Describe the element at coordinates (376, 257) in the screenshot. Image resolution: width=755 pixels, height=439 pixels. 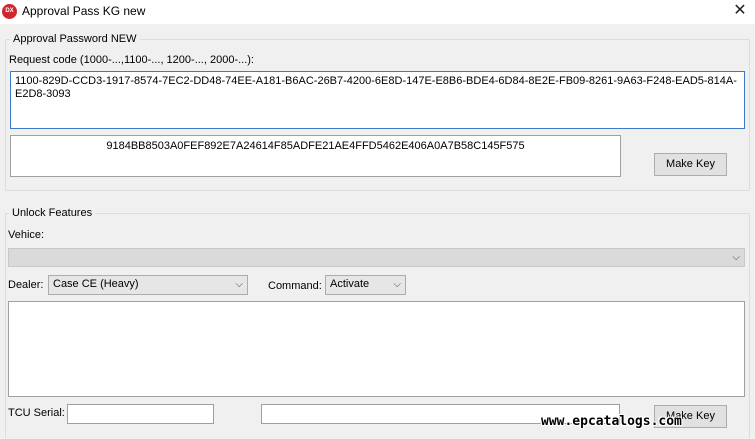
I see `vehicle-select: ⌵` at that location.